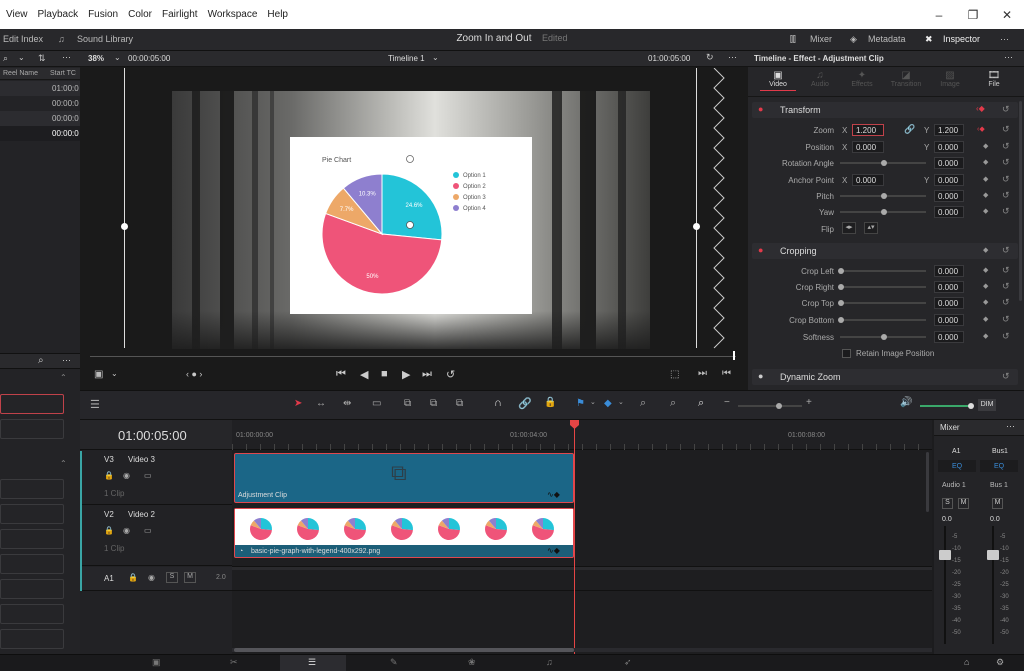  I want to click on crop-top-knob, so click(841, 303).